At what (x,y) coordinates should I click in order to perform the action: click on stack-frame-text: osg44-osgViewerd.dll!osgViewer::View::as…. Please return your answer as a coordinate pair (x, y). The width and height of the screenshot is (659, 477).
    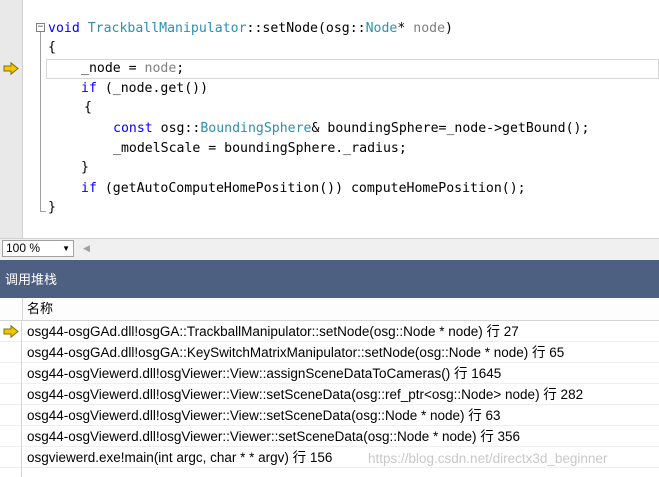
    Looking at the image, I should click on (264, 373).